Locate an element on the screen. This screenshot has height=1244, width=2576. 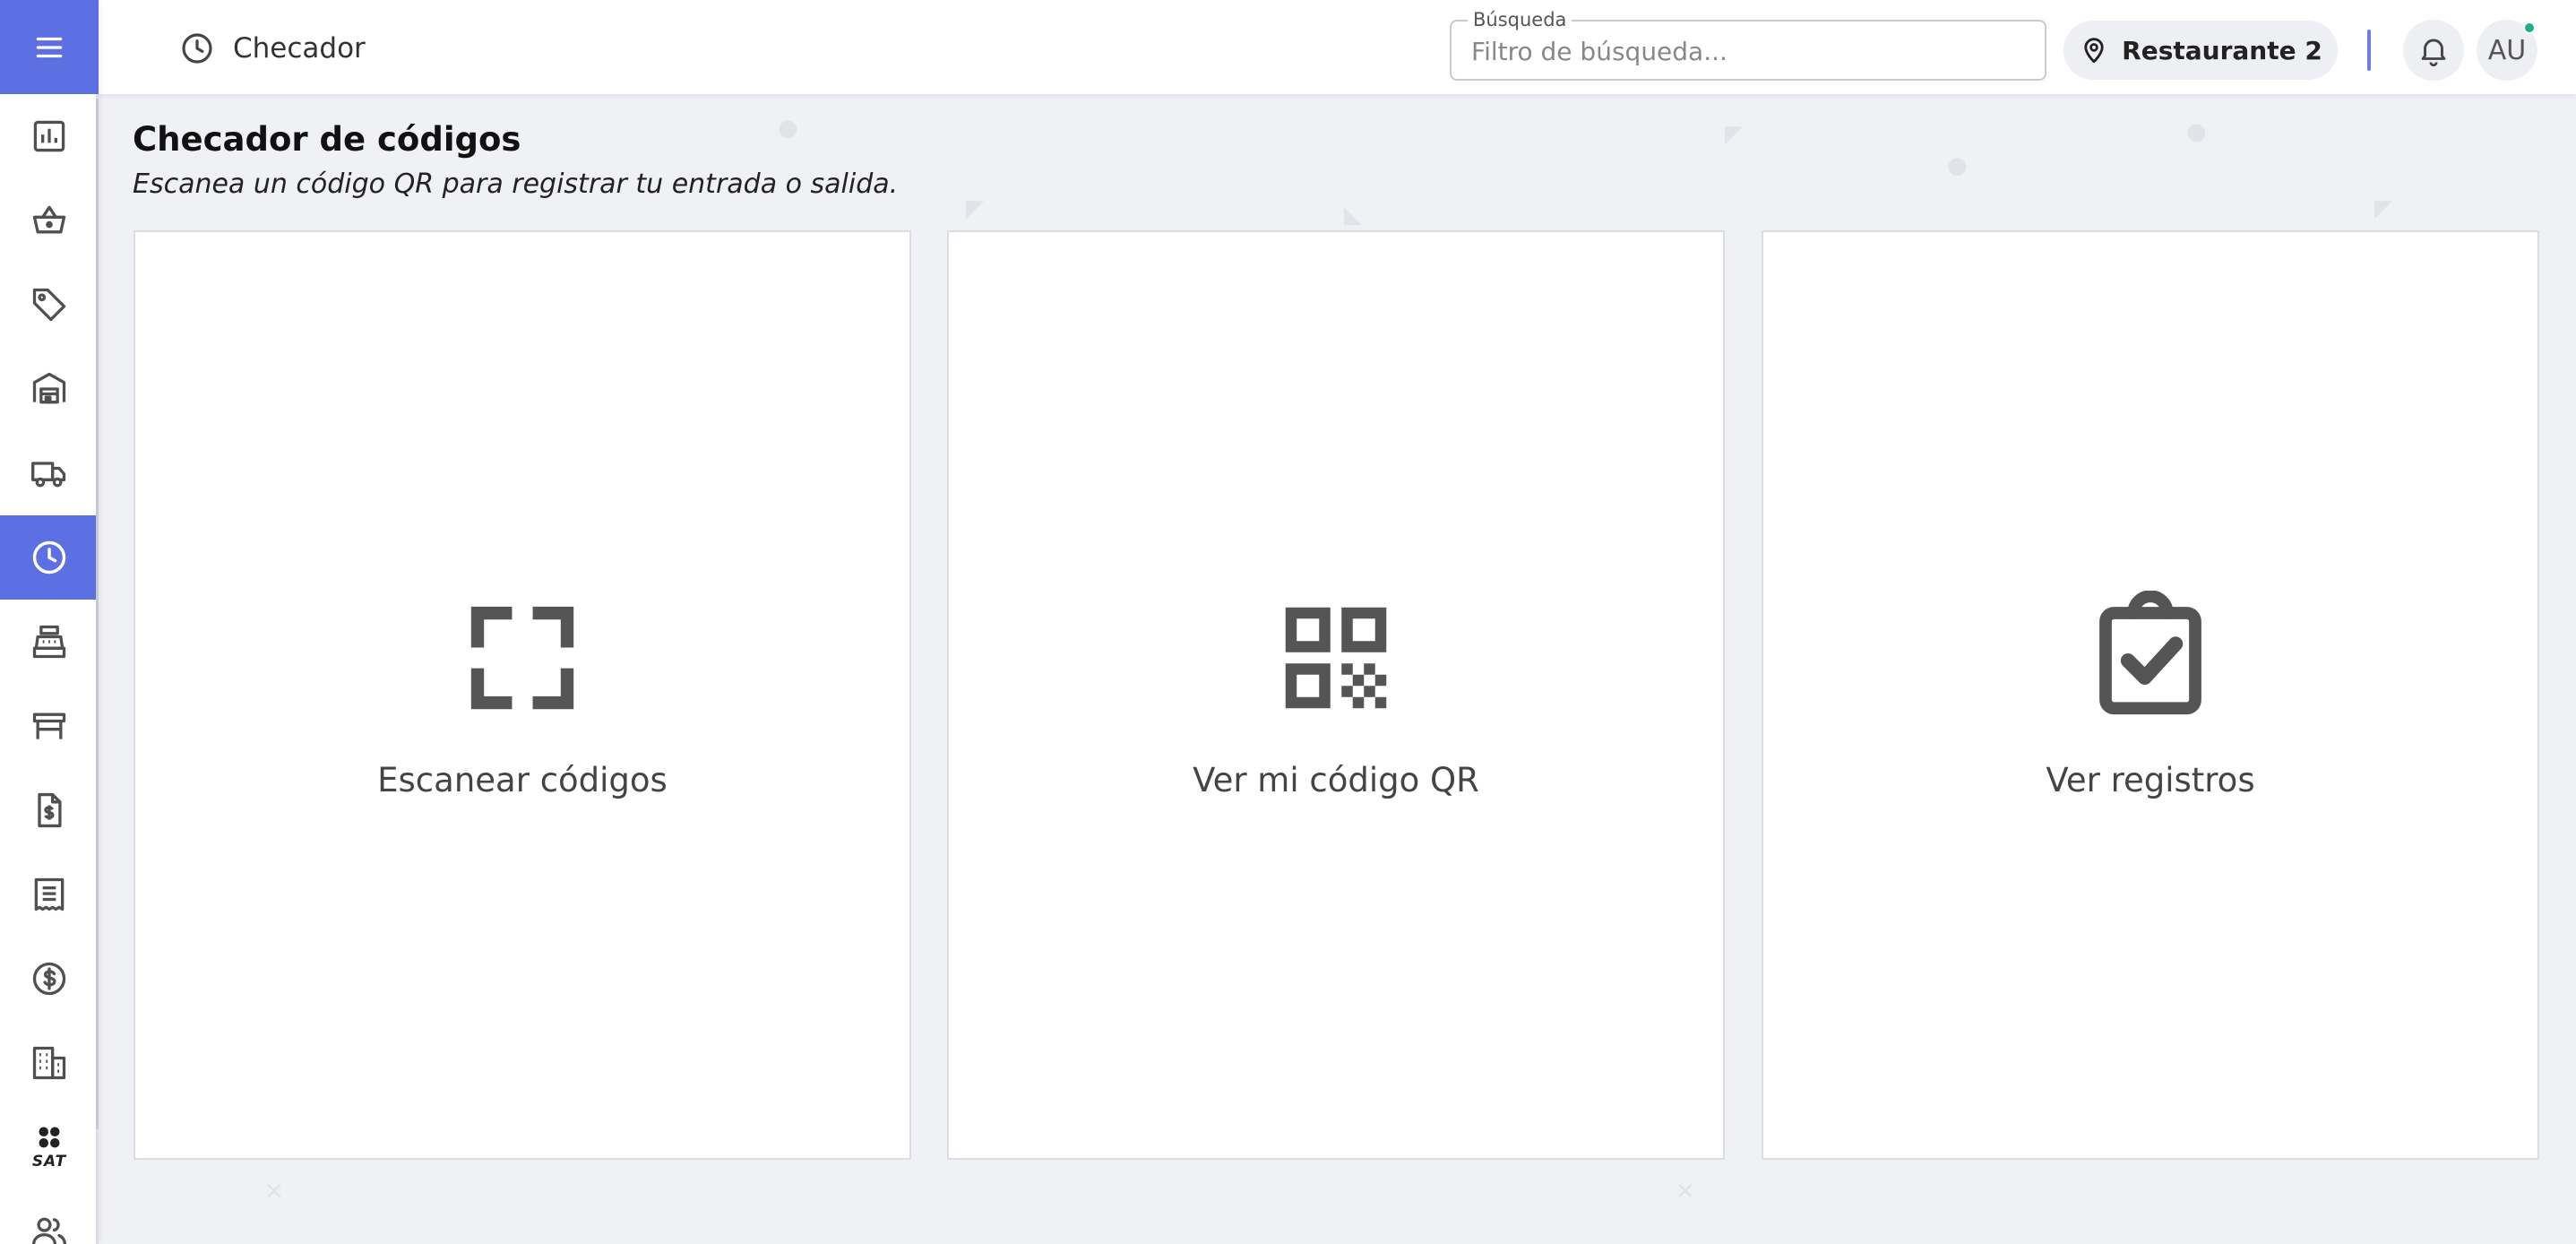
sidebar-item-buildings is located at coordinates (49, 1063).